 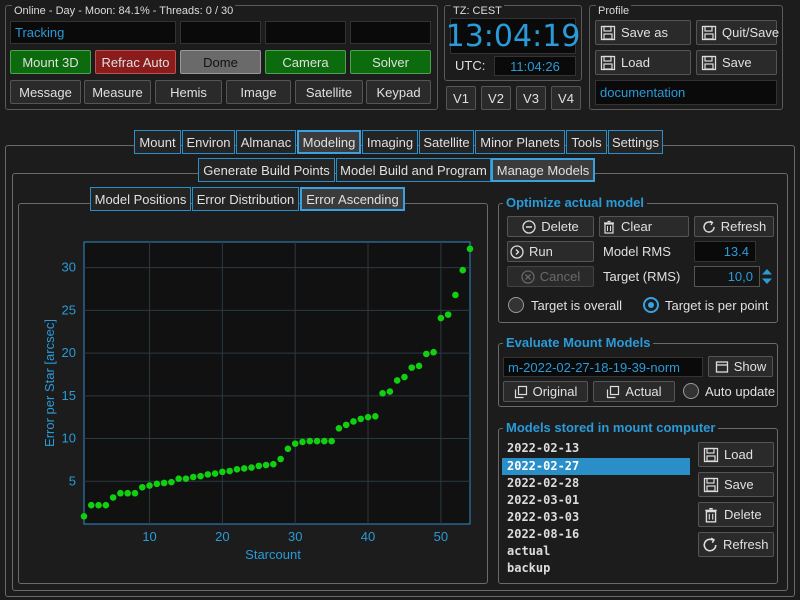 I want to click on model-rms-value: 13.4, so click(x=725, y=251).